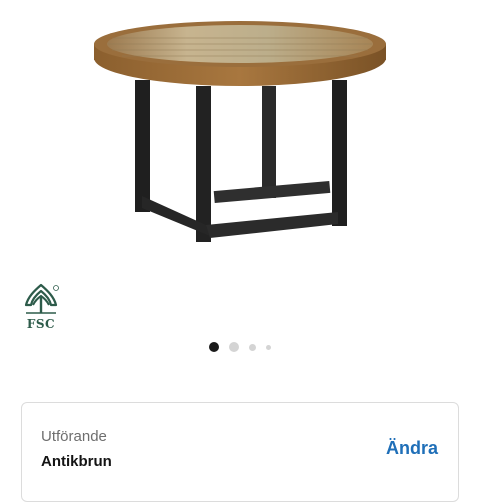 The image size is (480, 502). I want to click on image-pager, so click(240, 347).